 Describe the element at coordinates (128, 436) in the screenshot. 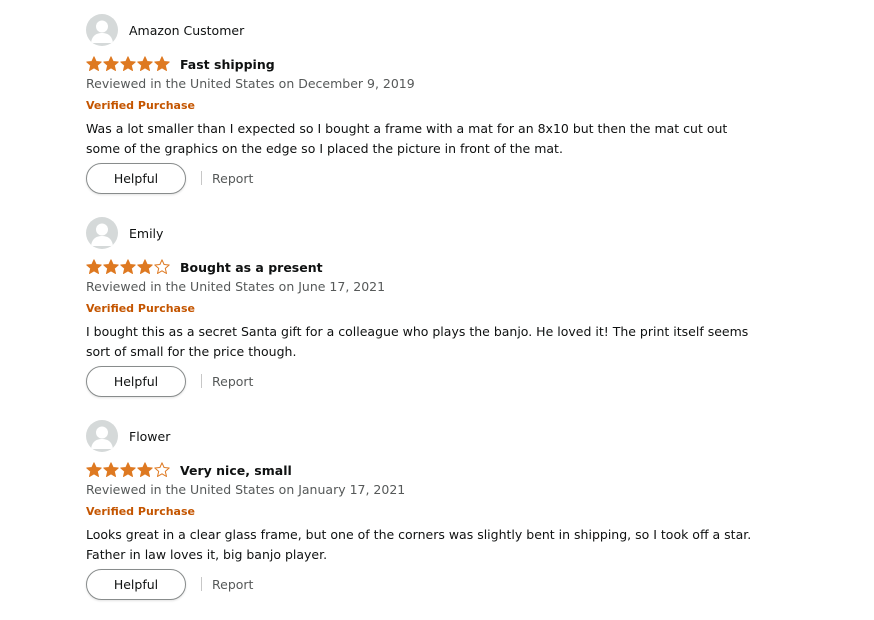

I see `reviewer-profile: Flower` at that location.